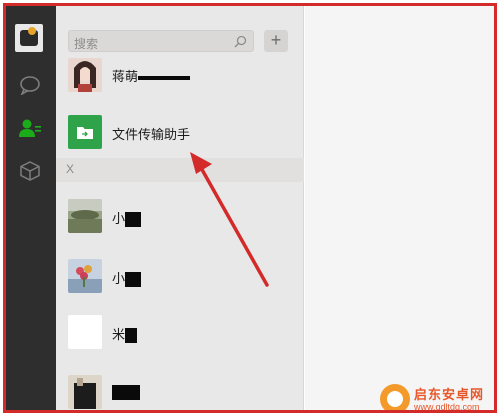  I want to click on contact-row: 蒋萌, so click(180, 74).